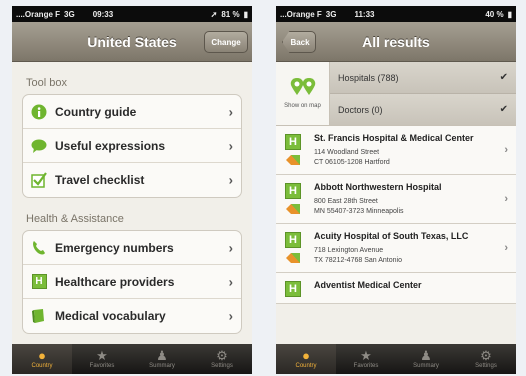  What do you see at coordinates (347, 152) in the screenshot?
I see `result-address-line1: 114 Woodland Street` at bounding box center [347, 152].